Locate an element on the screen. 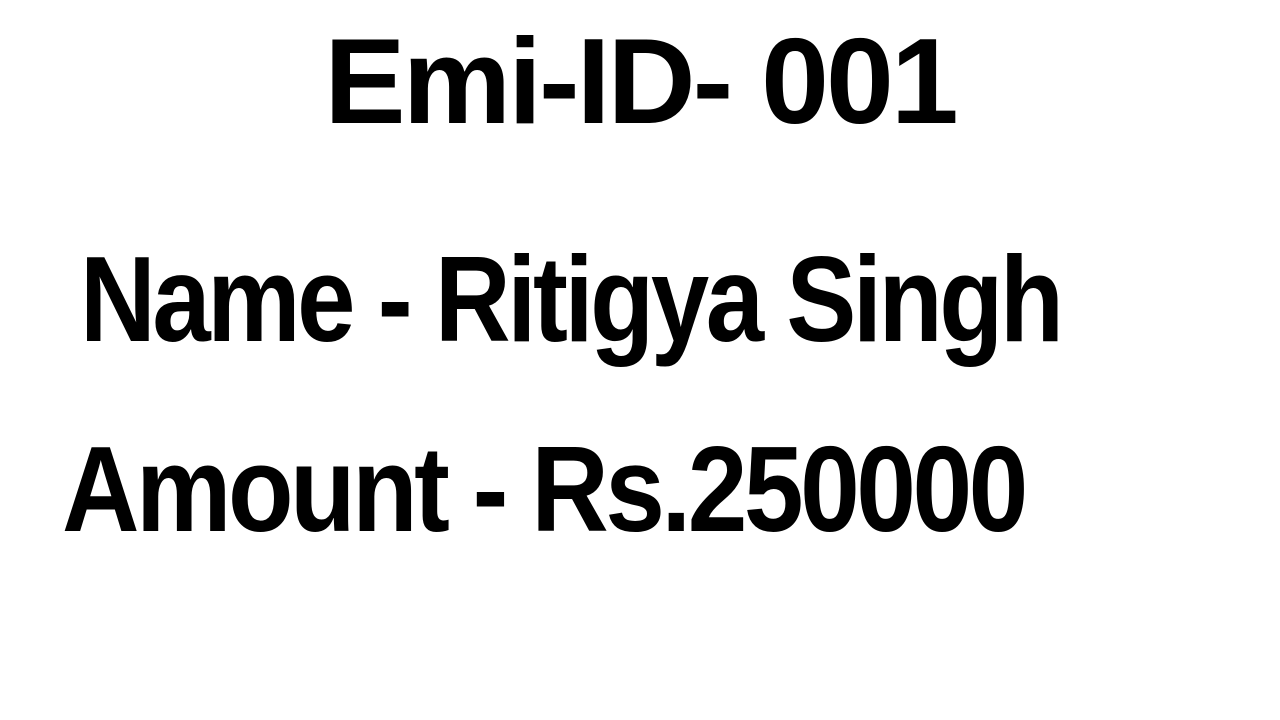 This screenshot has height=720, width=1280. name-text: Name - Ritigya Singh is located at coordinates (572, 299).